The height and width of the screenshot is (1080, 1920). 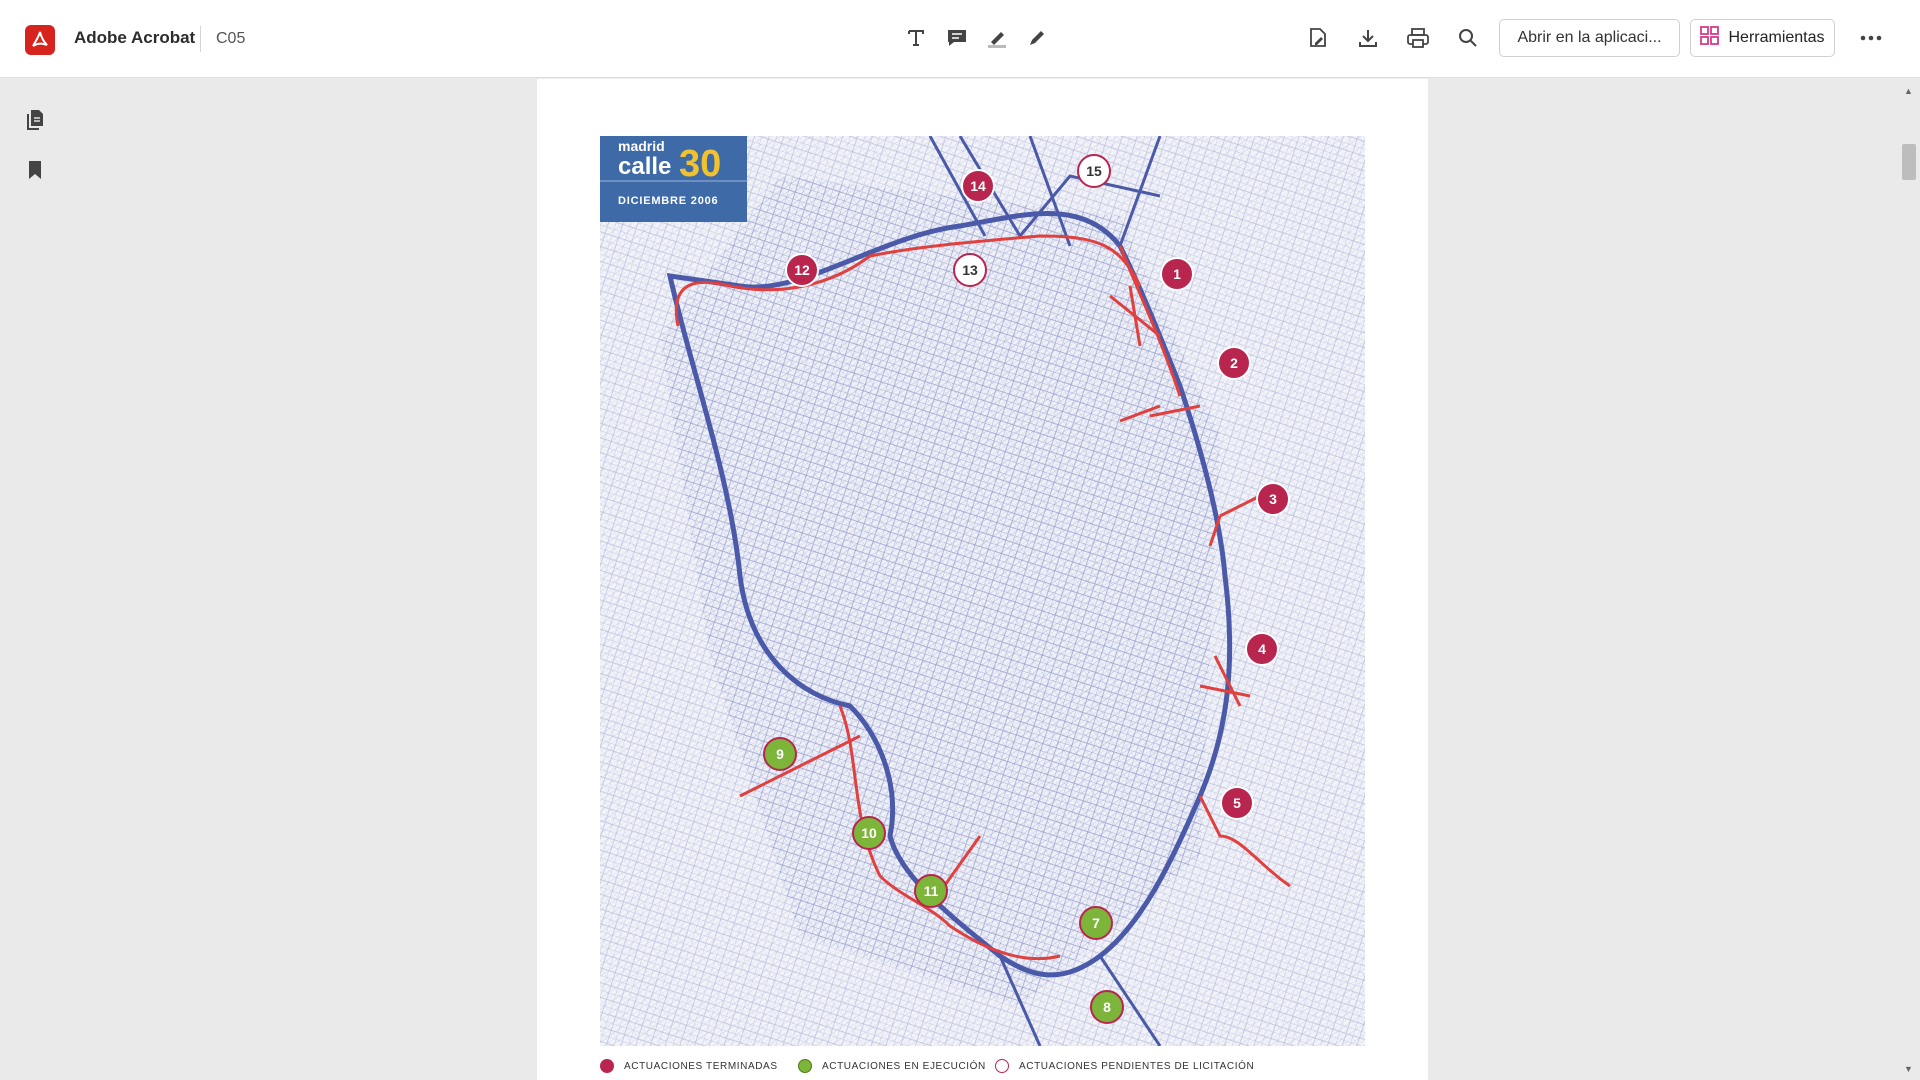 I want to click on legend-label: ACTUACIONES PENDIENTES DE LICITACIÓN, so click(x=1137, y=1066).